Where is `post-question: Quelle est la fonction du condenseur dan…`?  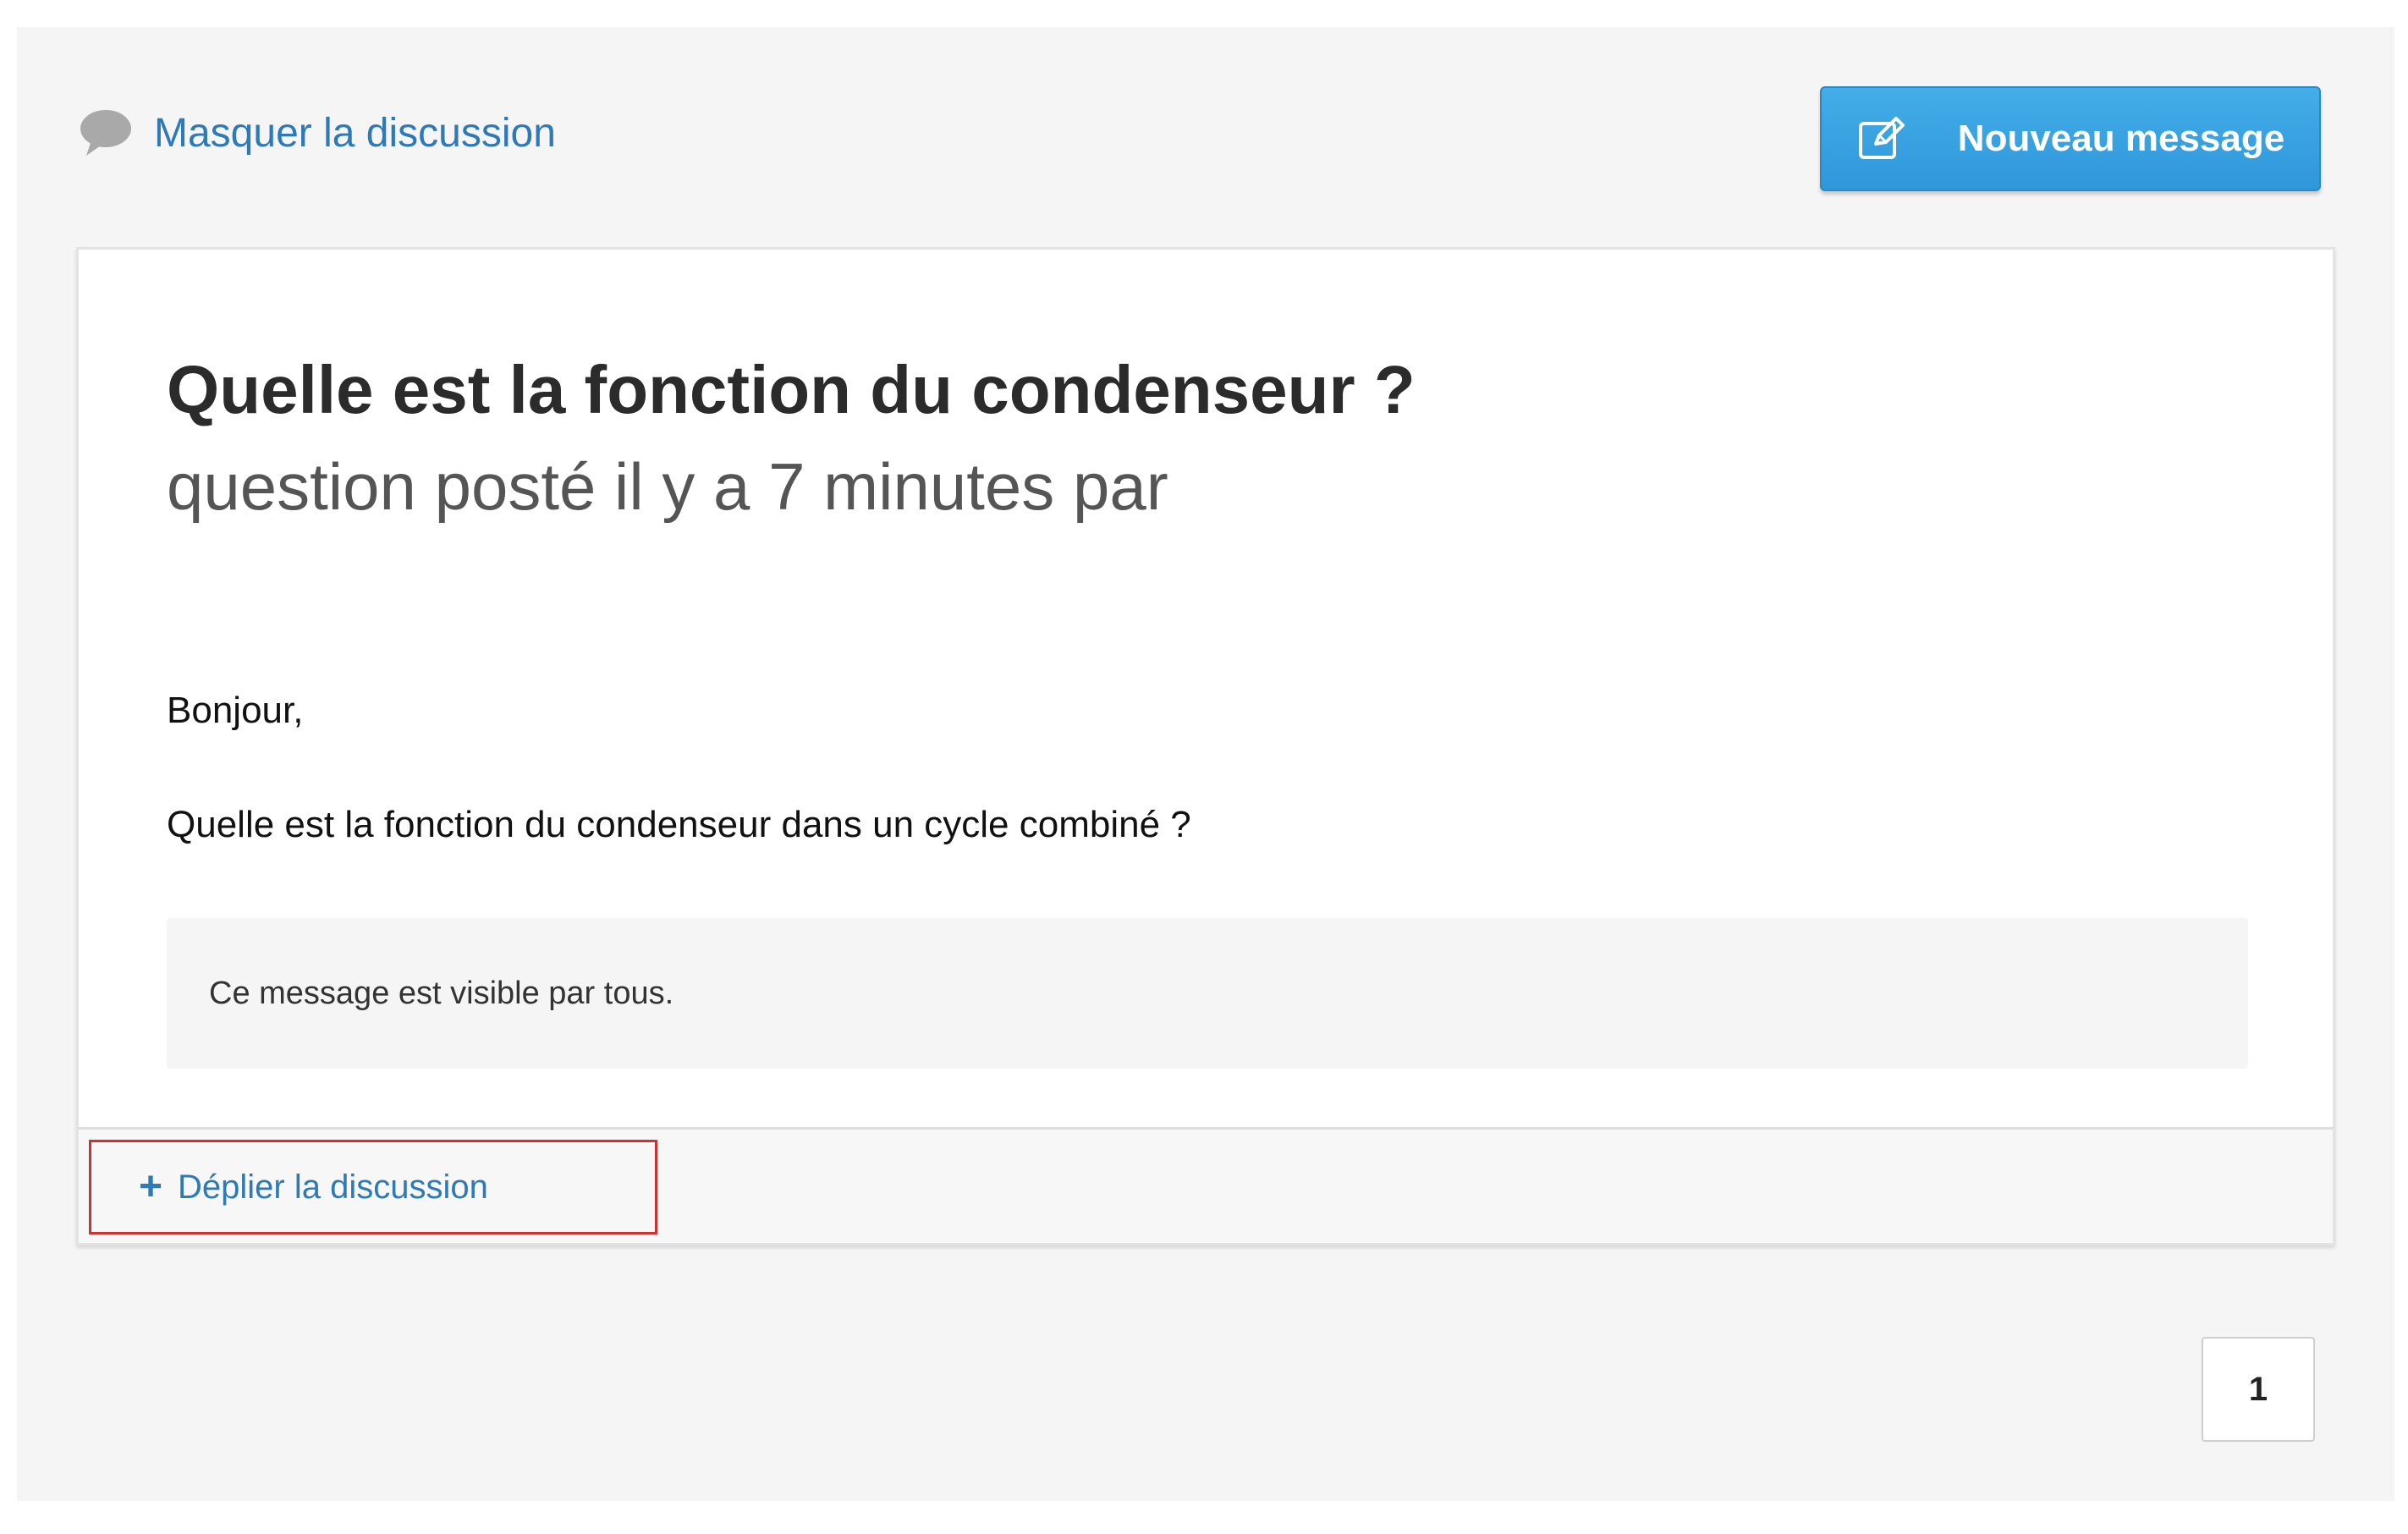 post-question: Quelle est la fonction du condenseur dan… is located at coordinates (679, 824).